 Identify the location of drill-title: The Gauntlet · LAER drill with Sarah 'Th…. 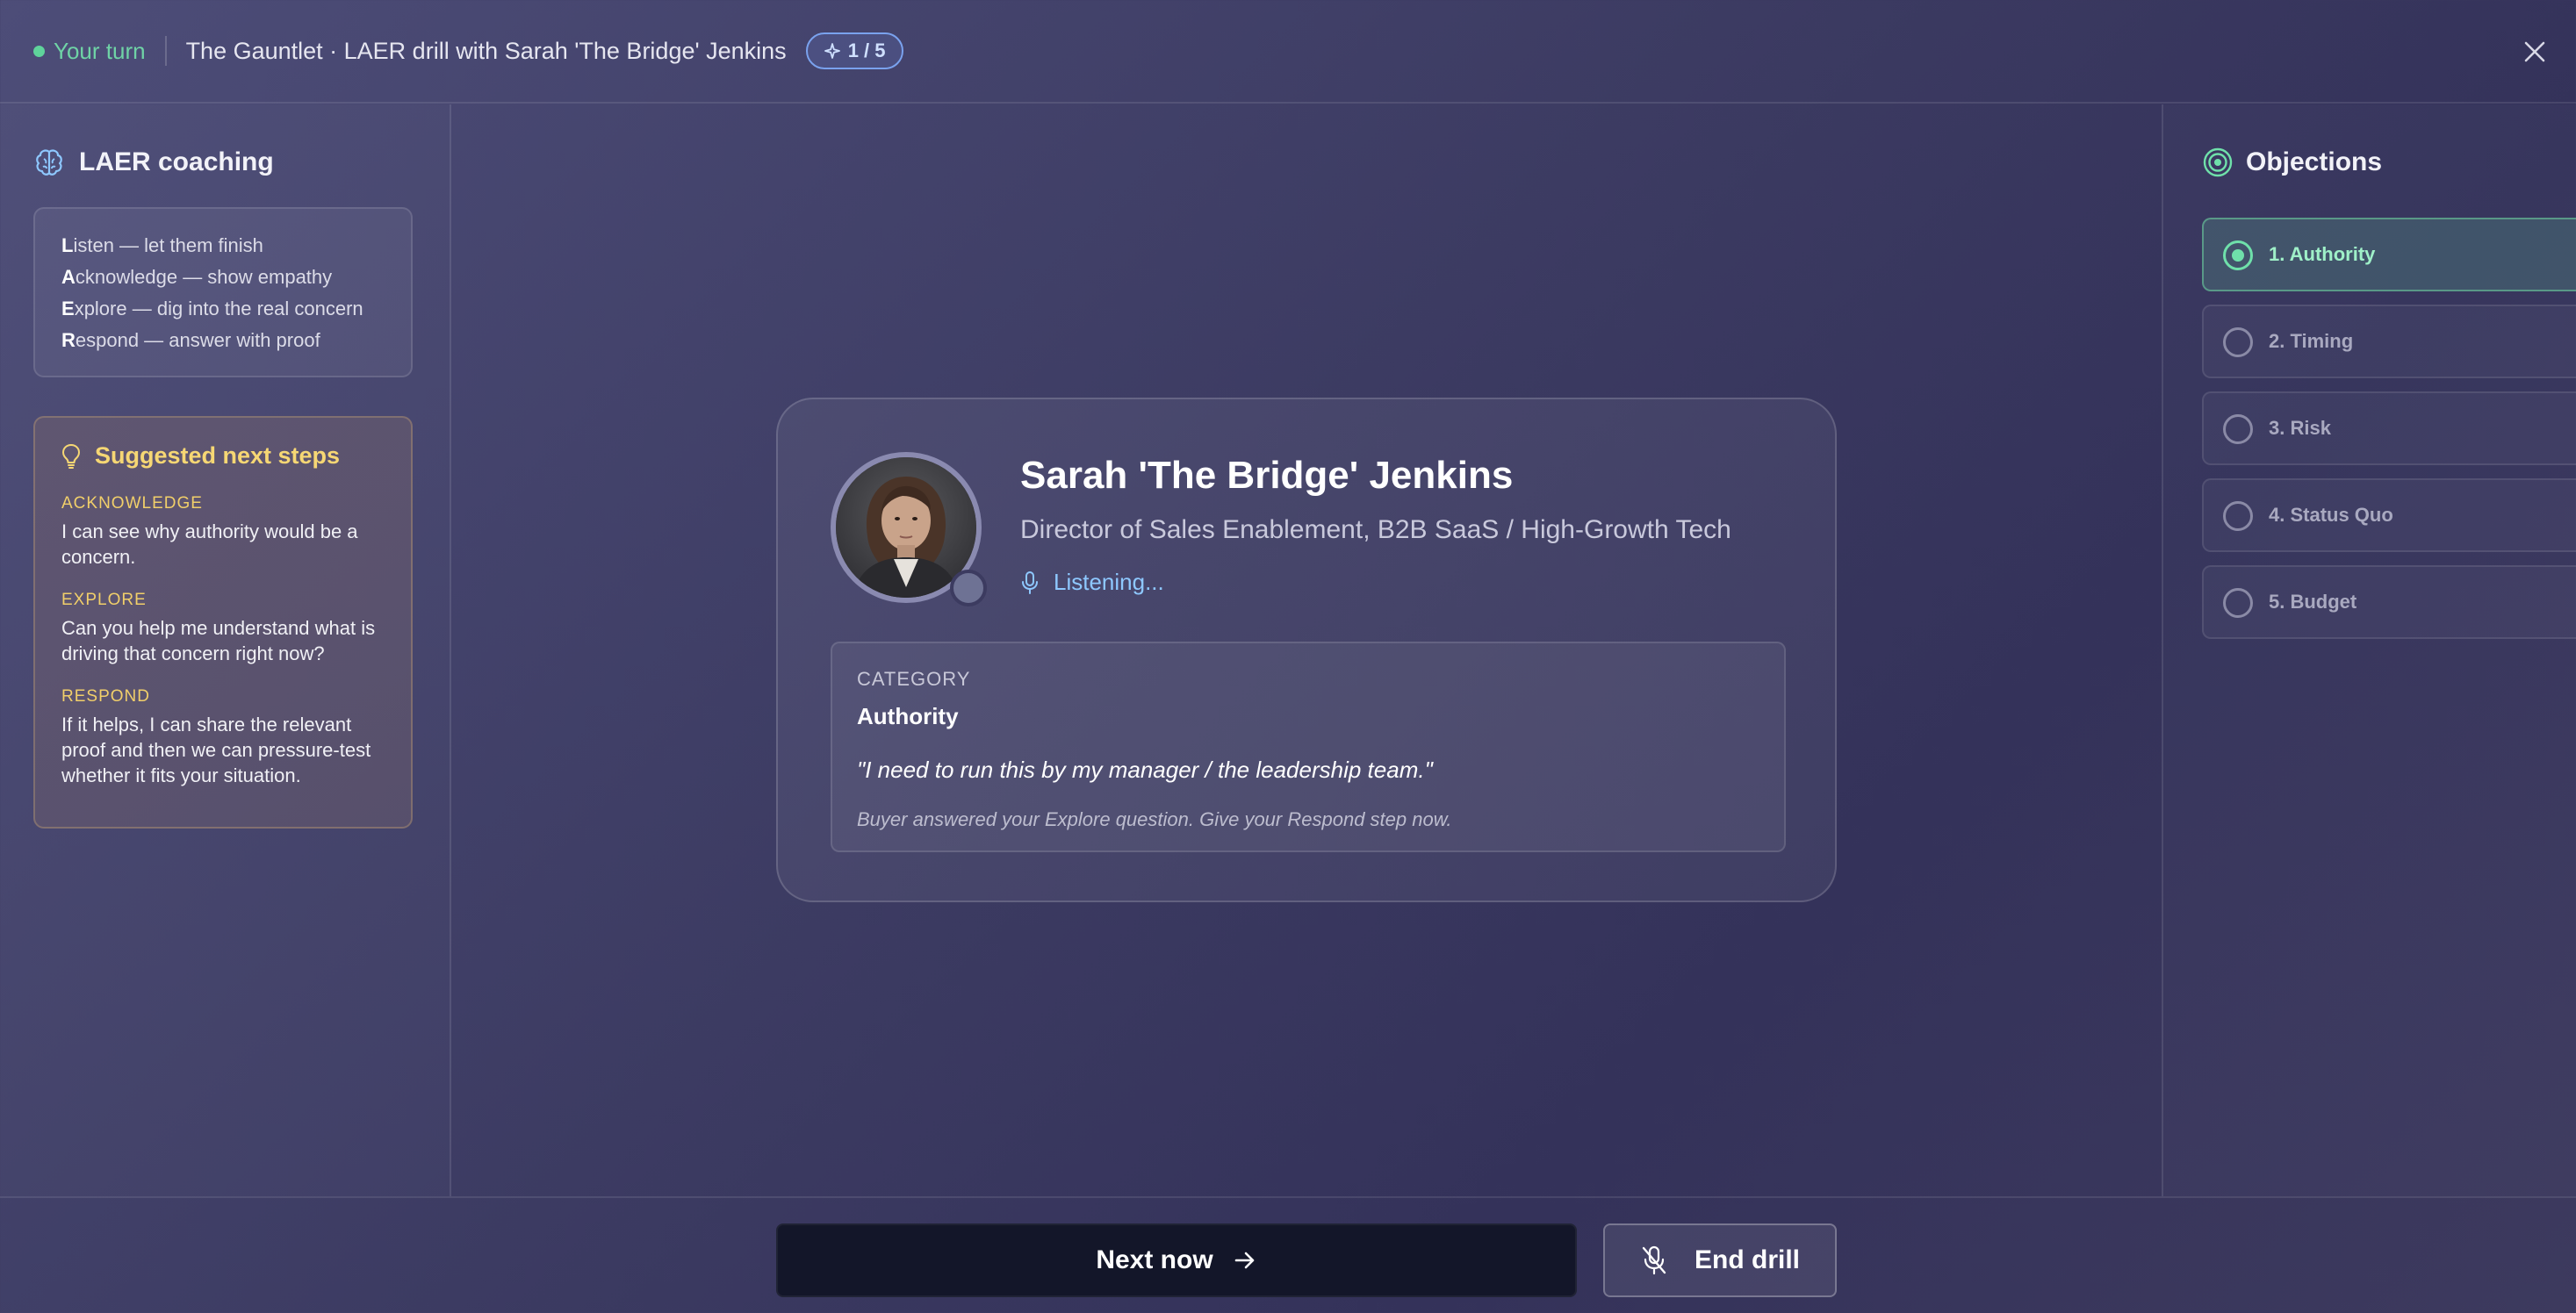
(486, 50).